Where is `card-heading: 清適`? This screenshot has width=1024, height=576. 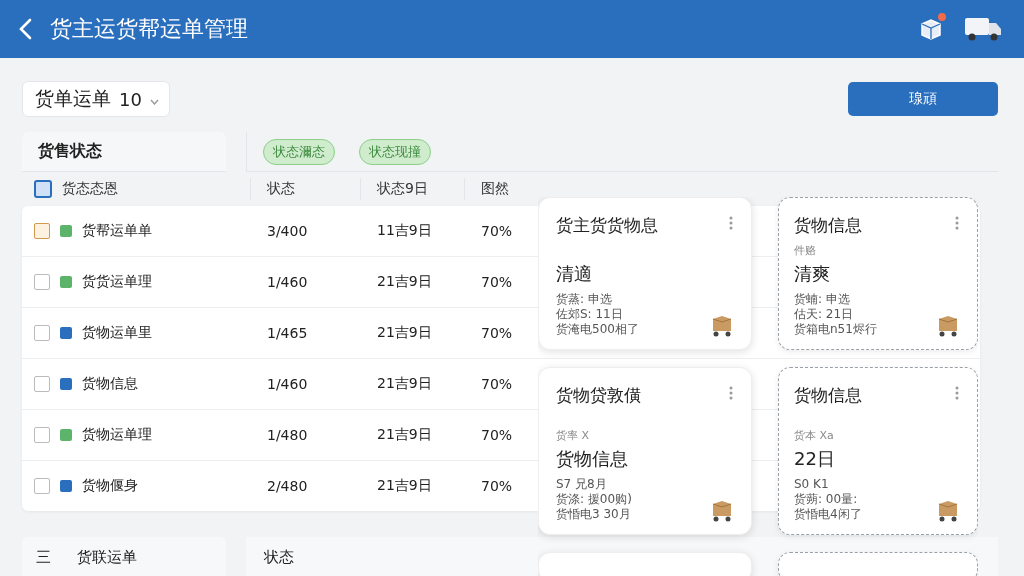
card-heading: 清適 is located at coordinates (574, 274).